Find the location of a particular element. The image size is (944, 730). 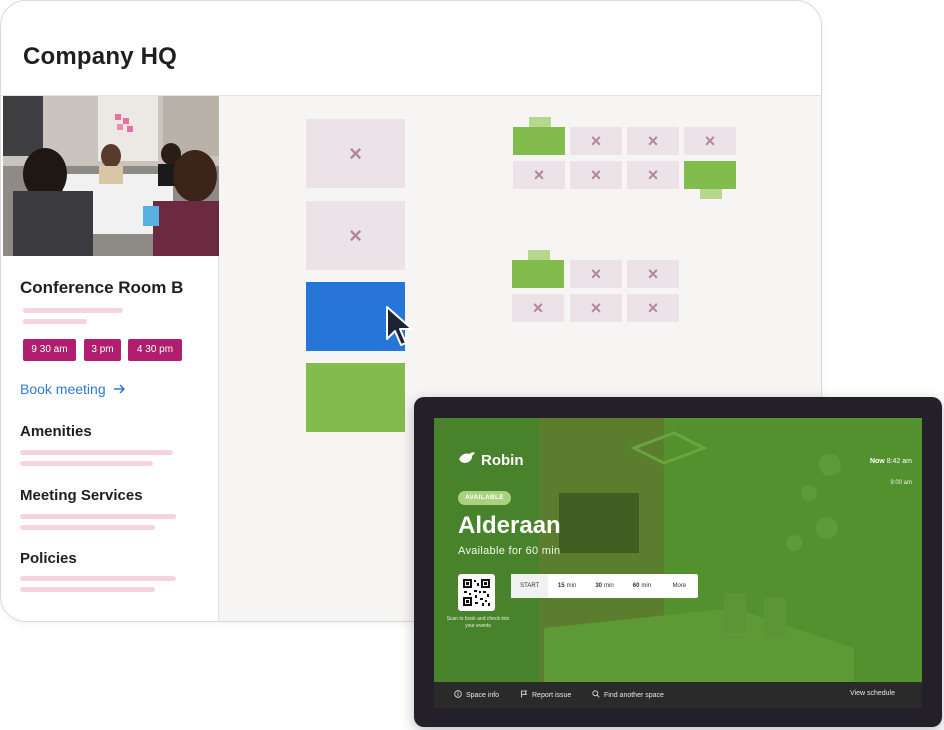

start-now-button: START is located at coordinates (530, 586).